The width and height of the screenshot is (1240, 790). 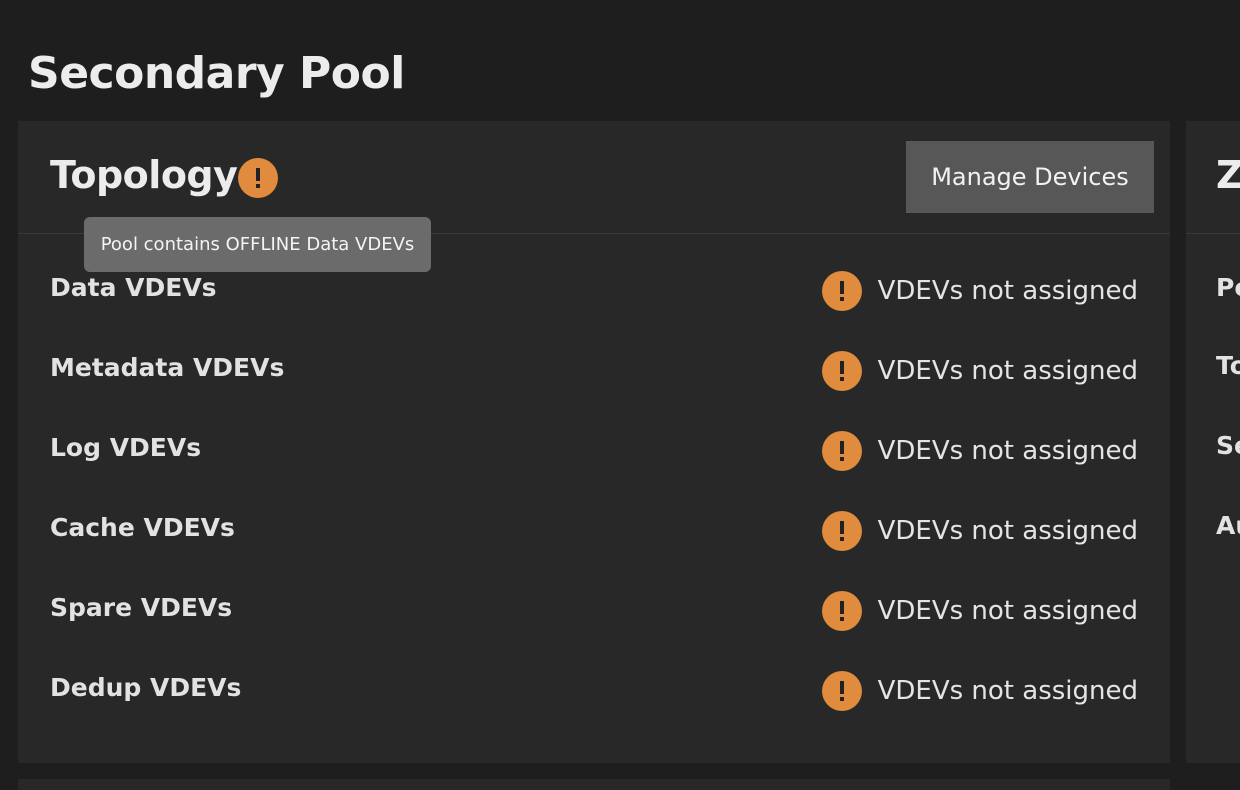 What do you see at coordinates (257, 244) in the screenshot?
I see `offline-vdevs-tooltip: Pool contains OFFLINE Data VDEVs` at bounding box center [257, 244].